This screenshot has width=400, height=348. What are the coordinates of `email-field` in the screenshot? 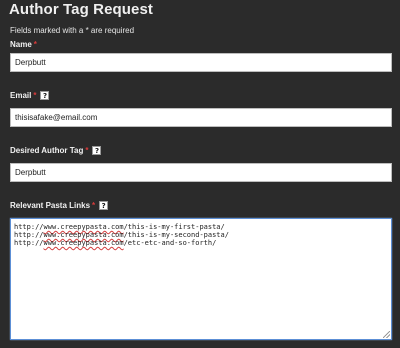 It's located at (201, 117).